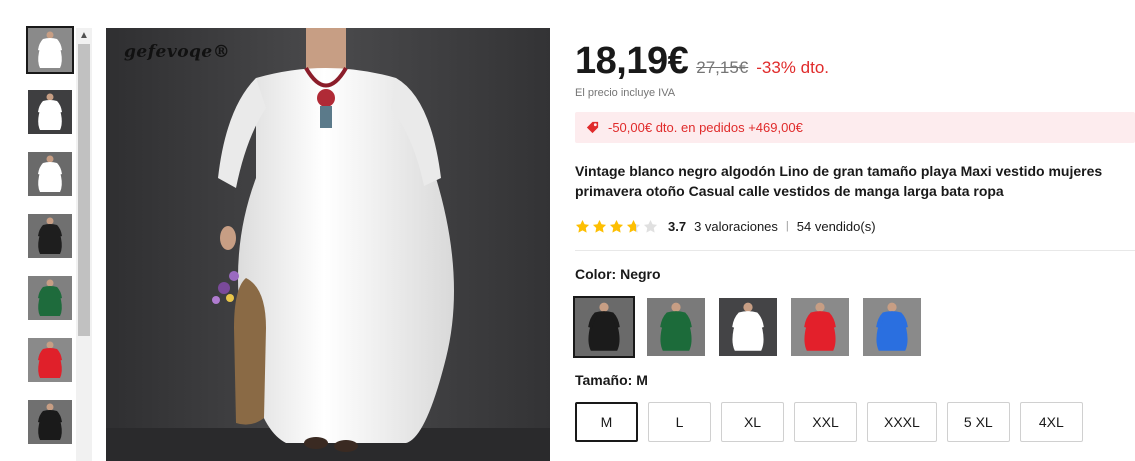 The height and width of the screenshot is (461, 1135). Describe the element at coordinates (606, 380) in the screenshot. I see `size-label-text: Tamaño:` at that location.